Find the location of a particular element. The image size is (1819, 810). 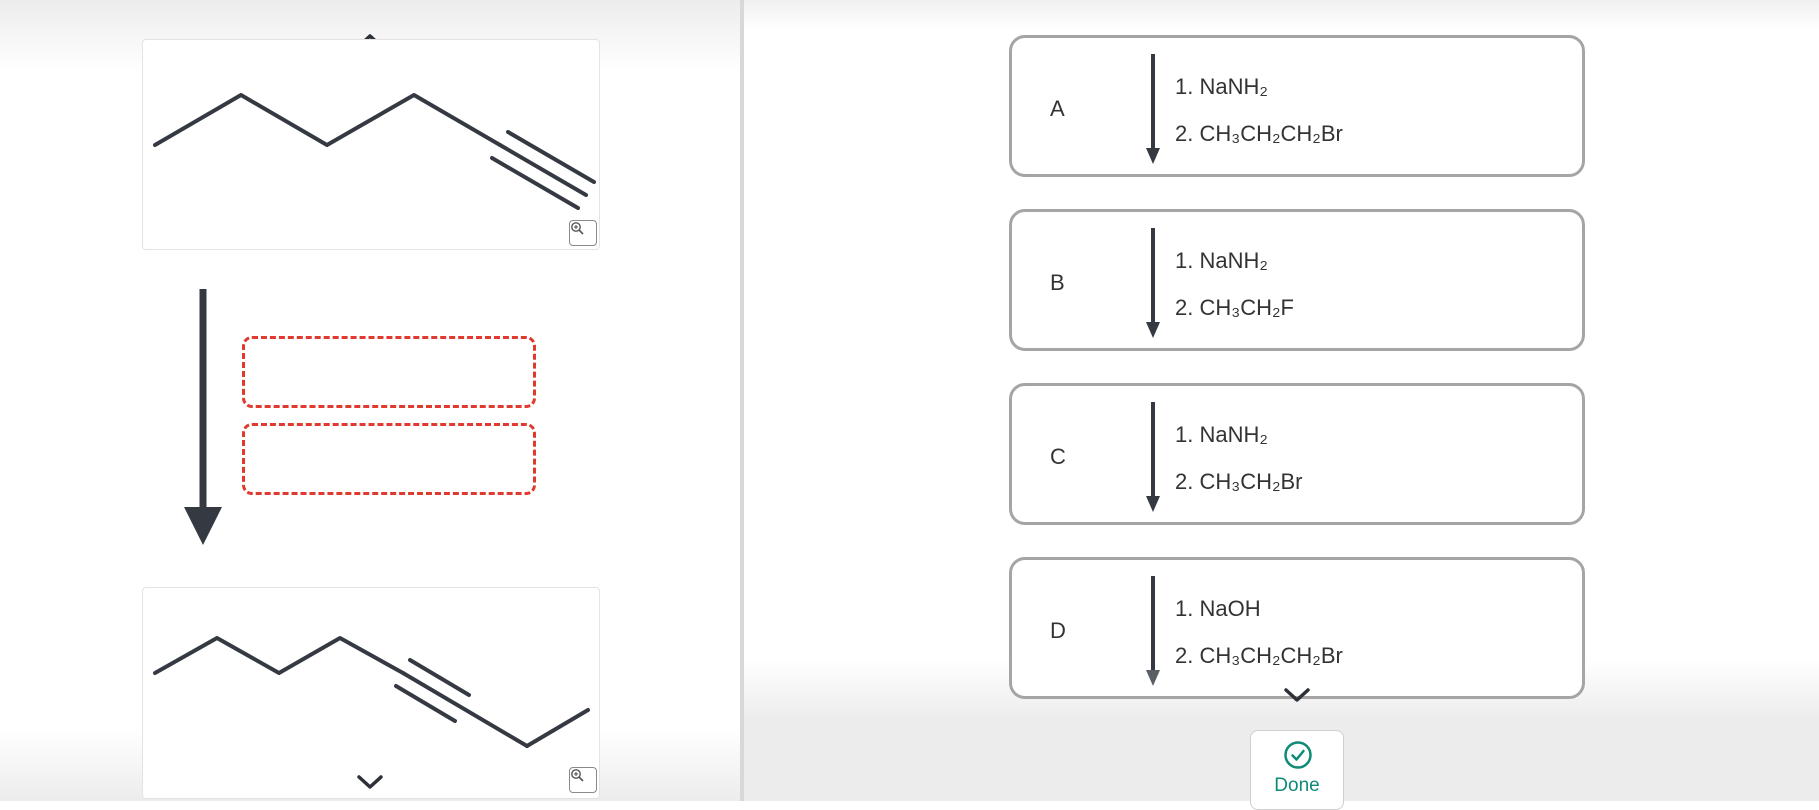

product-structure is located at coordinates (371, 693).